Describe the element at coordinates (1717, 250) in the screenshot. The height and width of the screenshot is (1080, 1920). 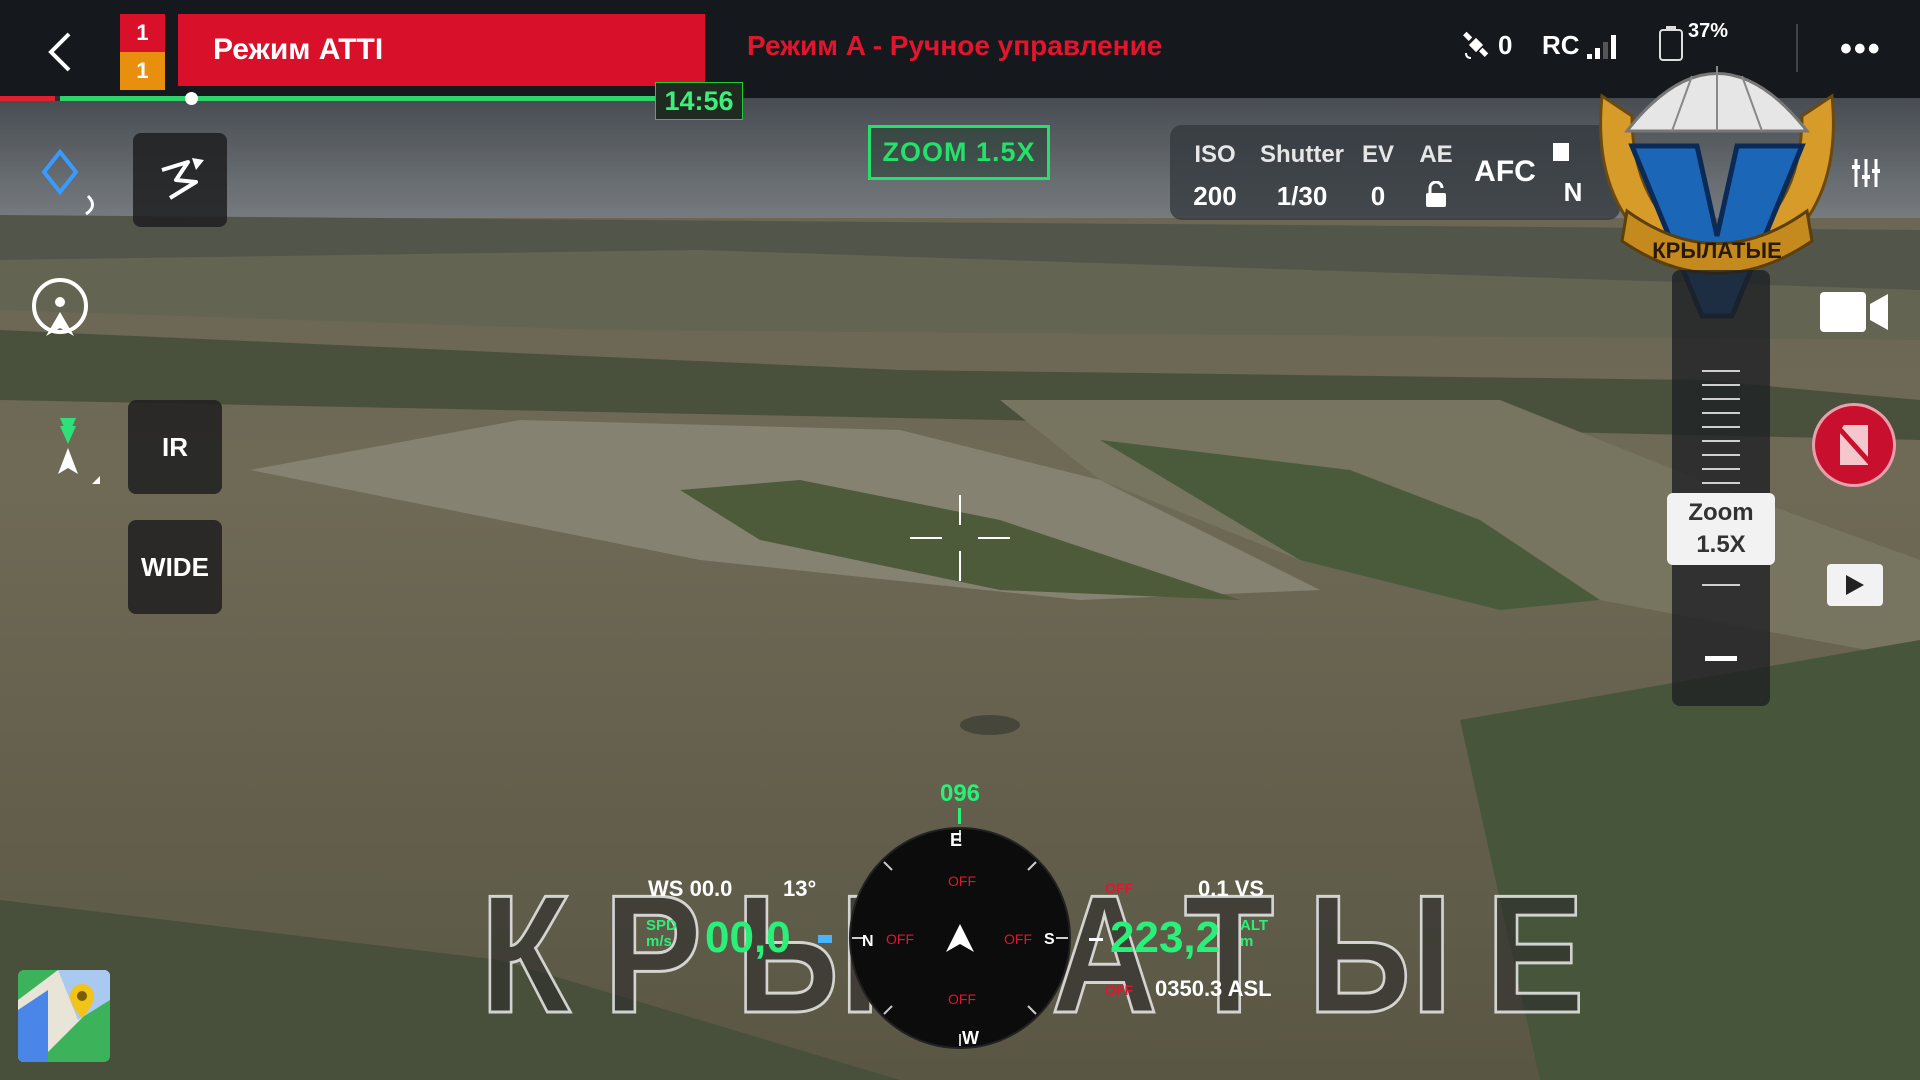
I see `logo-text: КРЫЛАТЫЕ` at that location.